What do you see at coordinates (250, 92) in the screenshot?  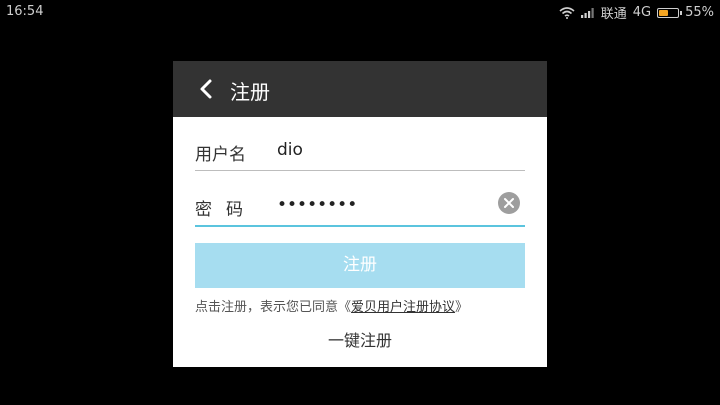 I see `dialog-title: 注册` at bounding box center [250, 92].